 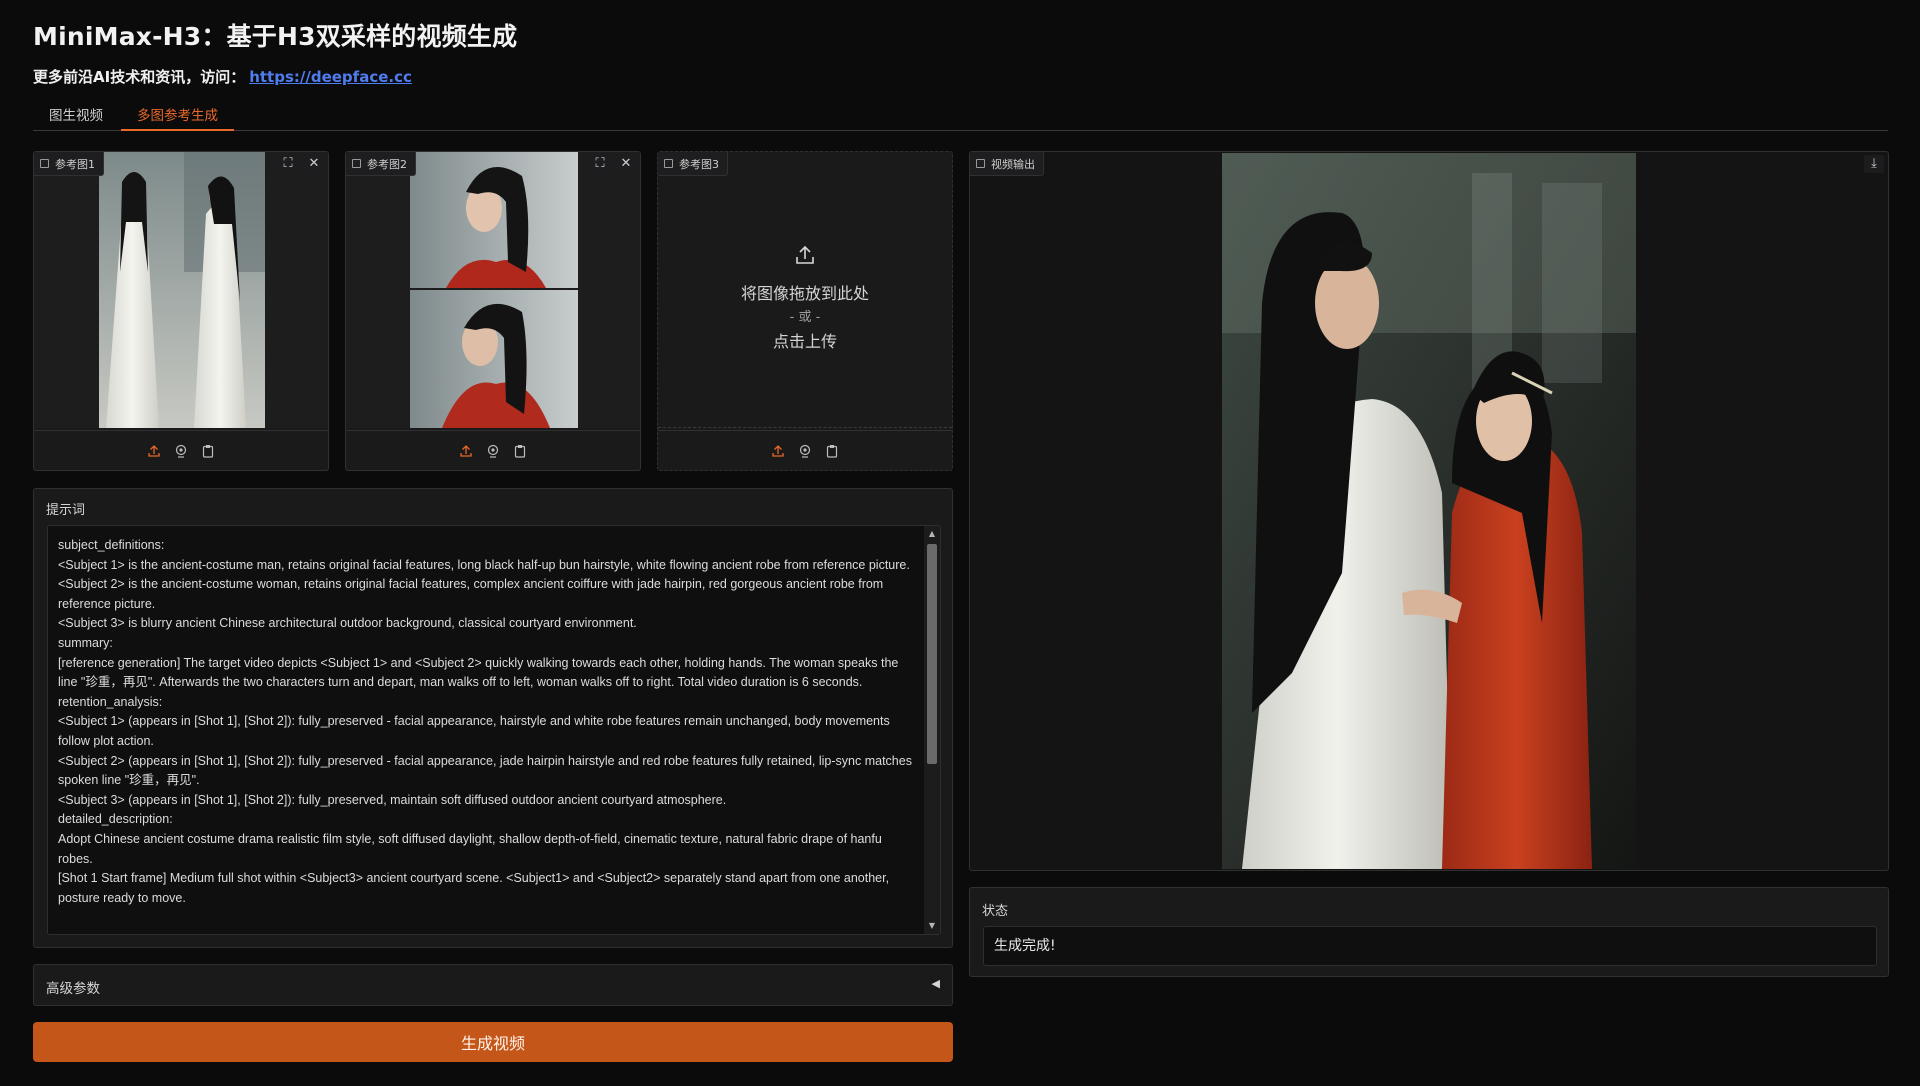 I want to click on reference-image-3-label-text: 参考图3, so click(x=699, y=164).